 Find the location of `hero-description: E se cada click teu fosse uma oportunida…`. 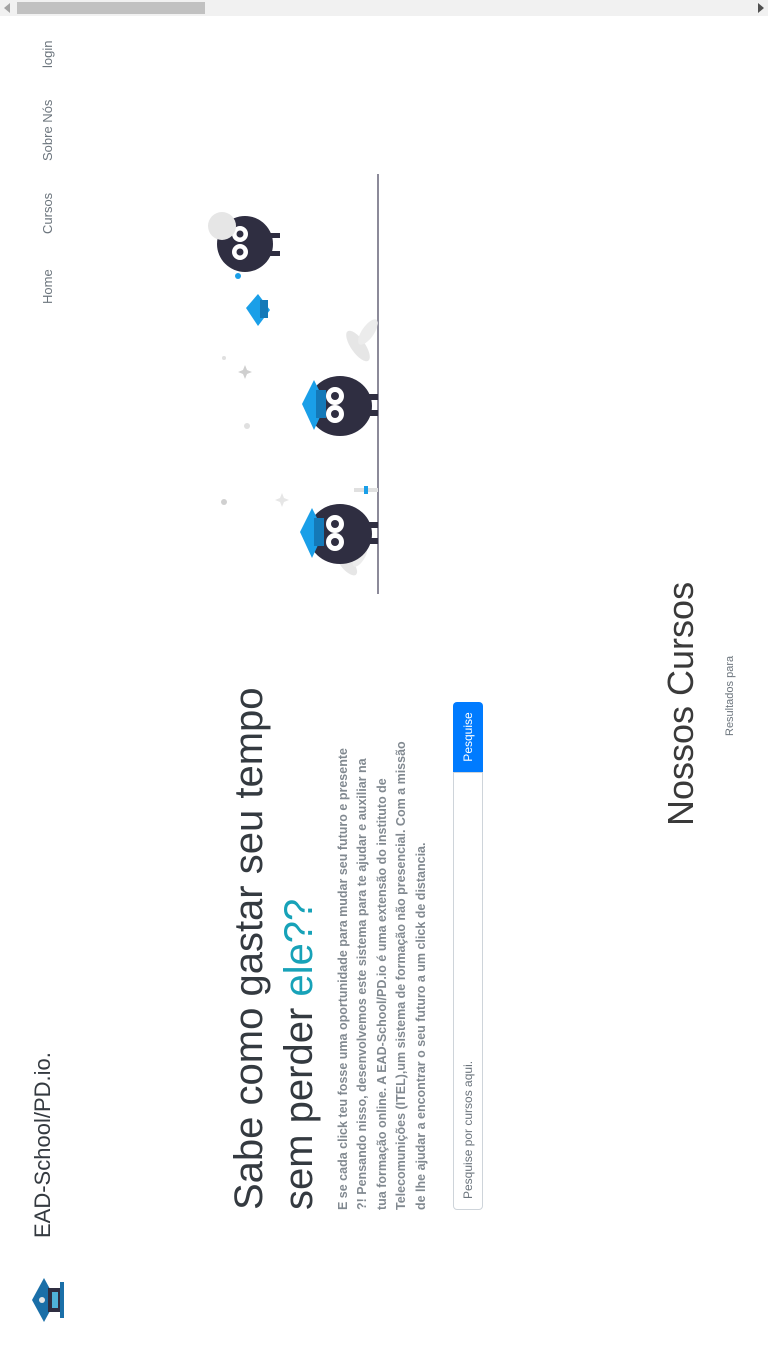

hero-description: E se cada click teu fosse uma oportunida… is located at coordinates (382, 975).